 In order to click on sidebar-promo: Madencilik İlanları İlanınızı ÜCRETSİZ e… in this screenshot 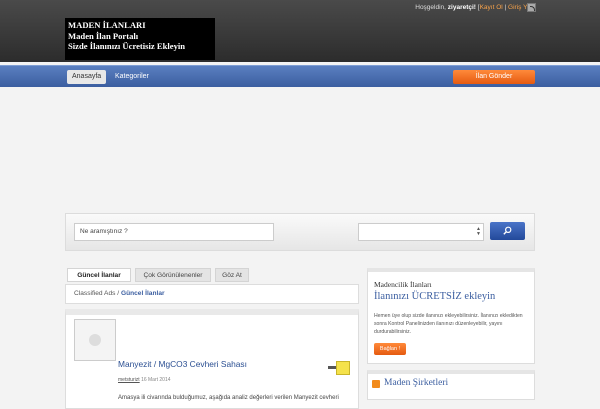, I will do `click(451, 316)`.